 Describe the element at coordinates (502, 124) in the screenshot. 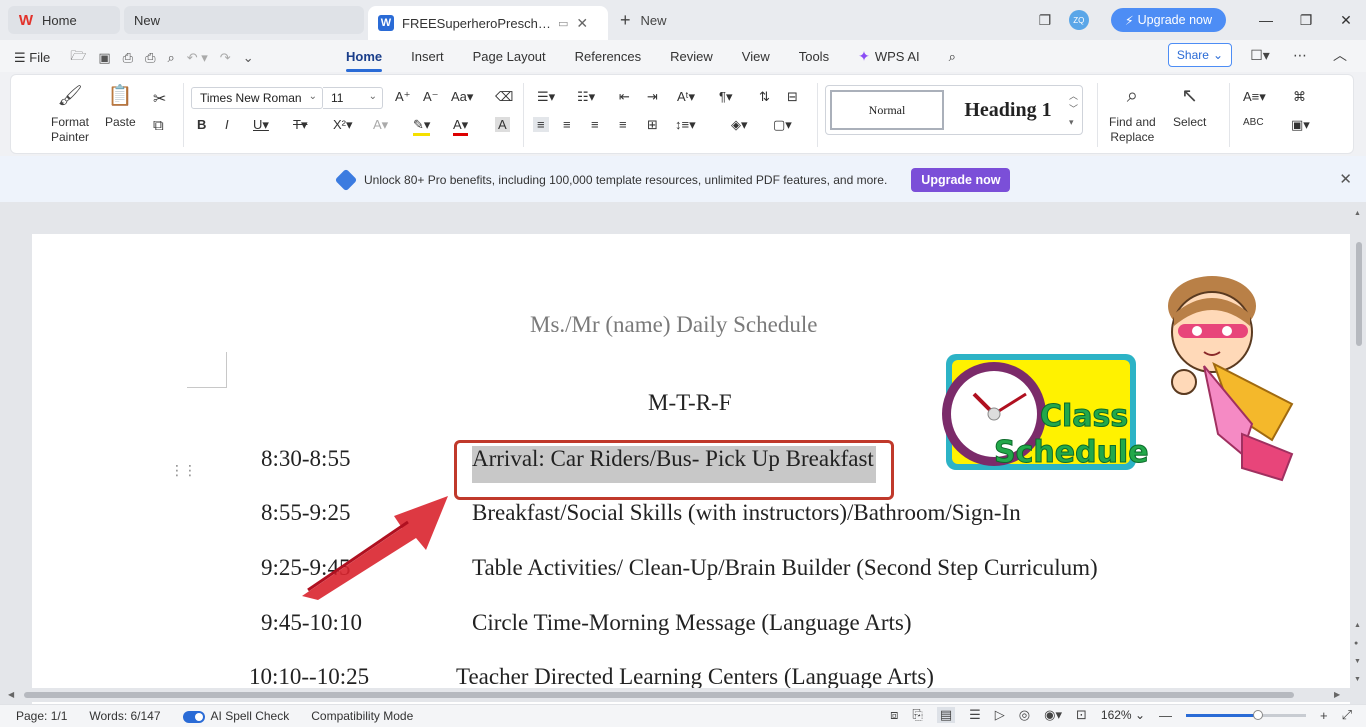

I see `char-shading-icon: A` at that location.